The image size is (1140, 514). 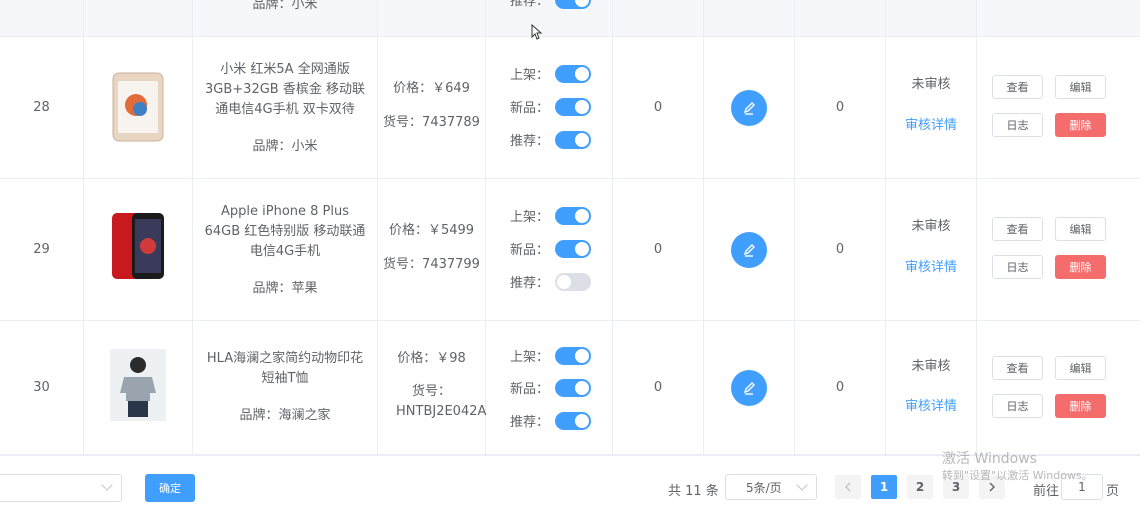 What do you see at coordinates (1017, 466) in the screenshot?
I see `activation-watermark: 激活 Windows 转到"设置"以激活 Windows。` at bounding box center [1017, 466].